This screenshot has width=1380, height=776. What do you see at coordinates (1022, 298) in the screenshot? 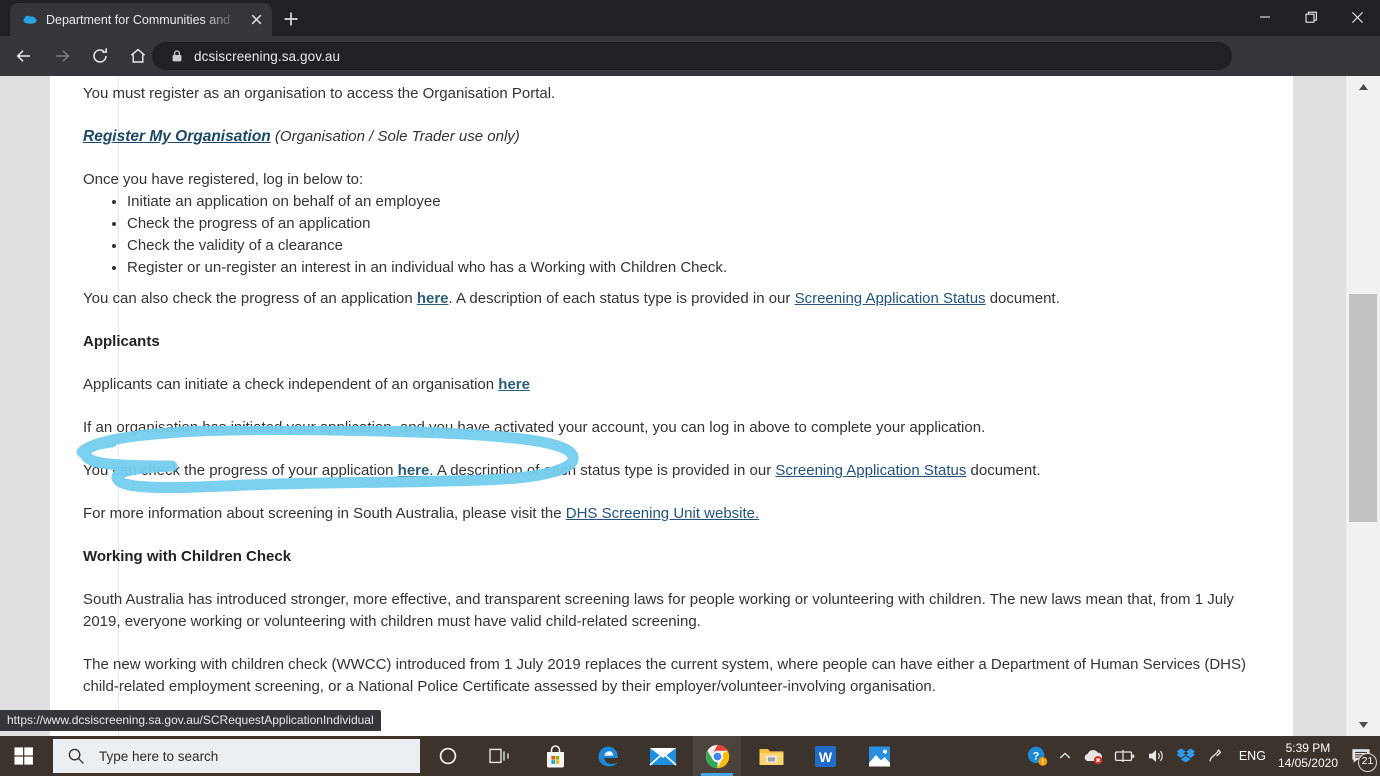
I see `also-check-post: document.` at bounding box center [1022, 298].